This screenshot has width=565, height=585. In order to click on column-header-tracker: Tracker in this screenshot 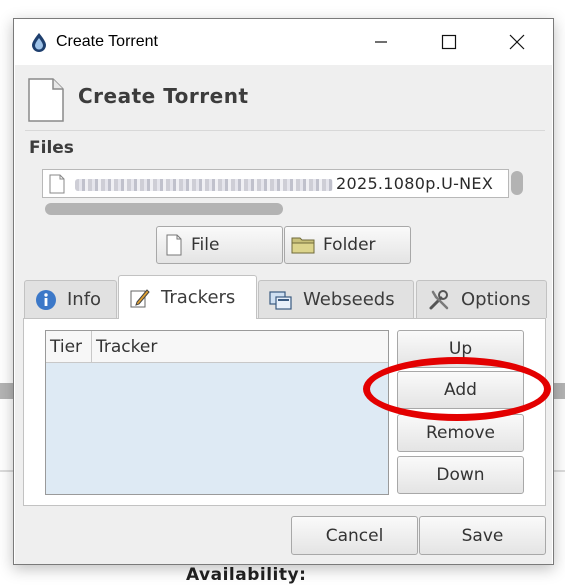, I will do `click(240, 347)`.